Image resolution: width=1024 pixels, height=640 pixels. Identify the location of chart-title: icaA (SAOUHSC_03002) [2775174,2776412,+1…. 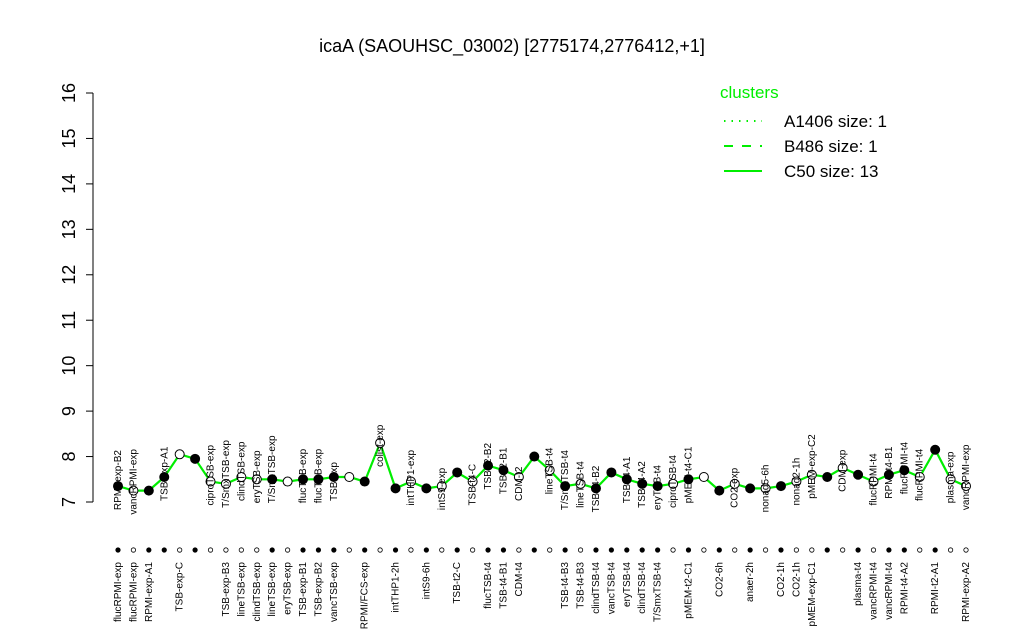
(512, 46).